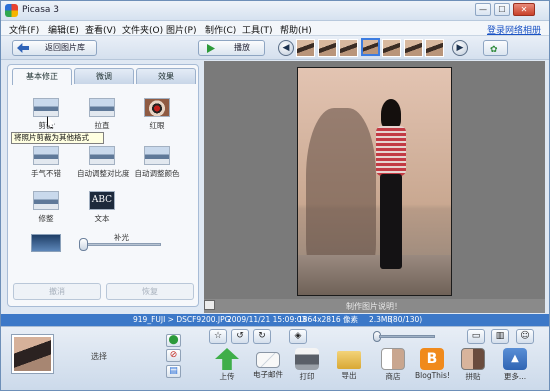 Image resolution: width=550 pixels, height=391 pixels. Describe the element at coordinates (473, 359) in the screenshot. I see `collage-icon` at that location.